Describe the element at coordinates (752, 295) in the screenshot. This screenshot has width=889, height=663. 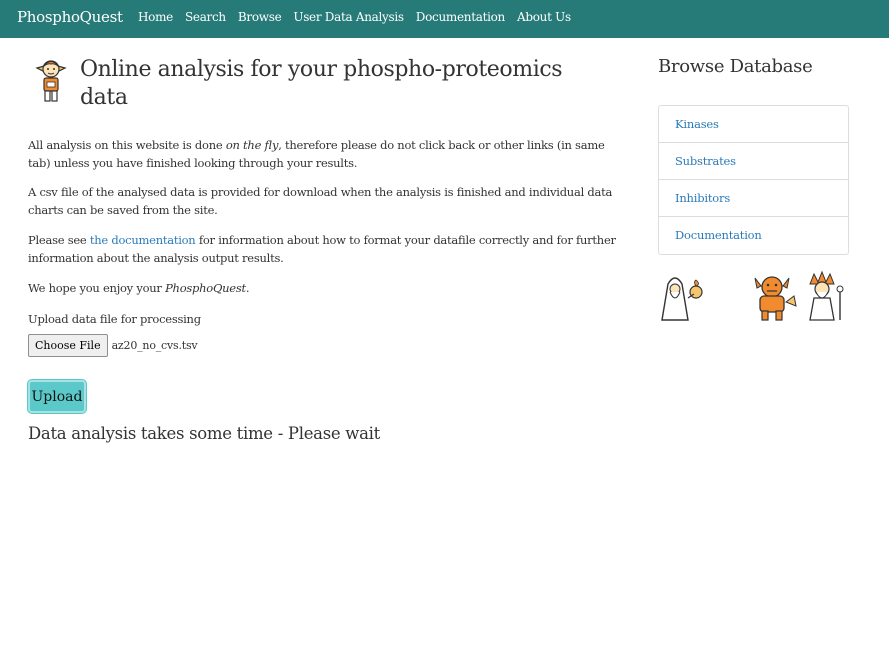
I see `creatures-illustration` at that location.